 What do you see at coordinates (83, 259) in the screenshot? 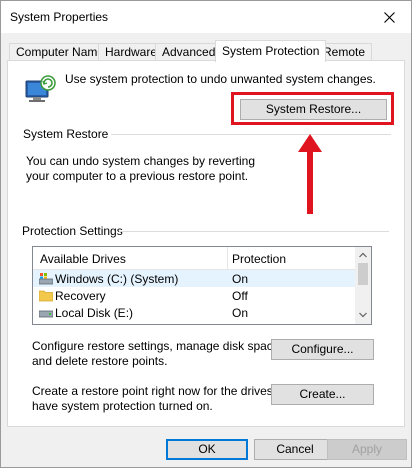
I see `column-header-drives: Available Drives` at bounding box center [83, 259].